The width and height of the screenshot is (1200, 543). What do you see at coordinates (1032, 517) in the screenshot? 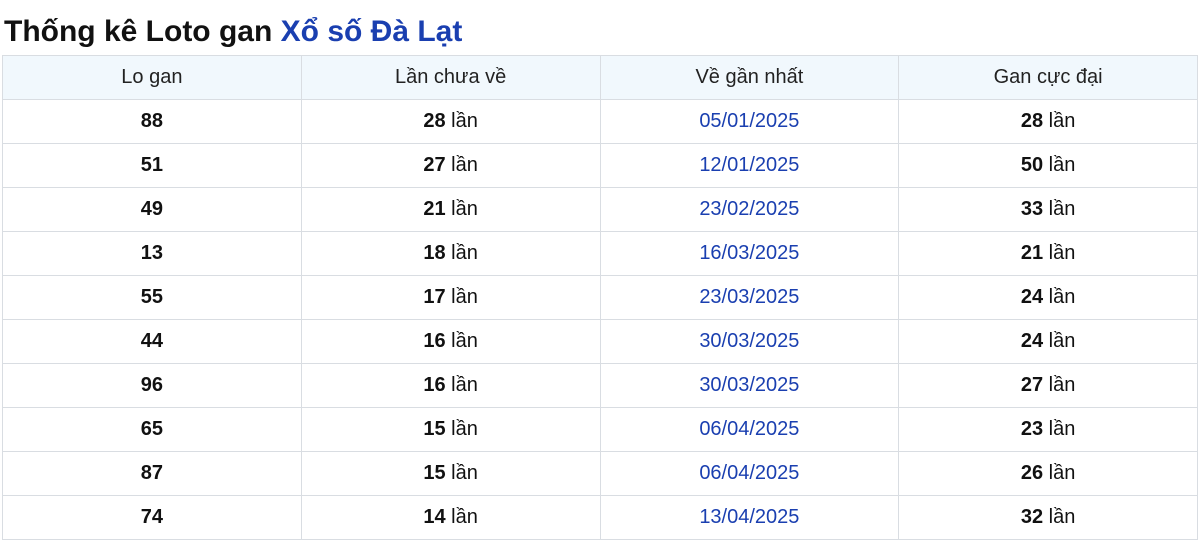
I see `max-gan-count: 32` at bounding box center [1032, 517].